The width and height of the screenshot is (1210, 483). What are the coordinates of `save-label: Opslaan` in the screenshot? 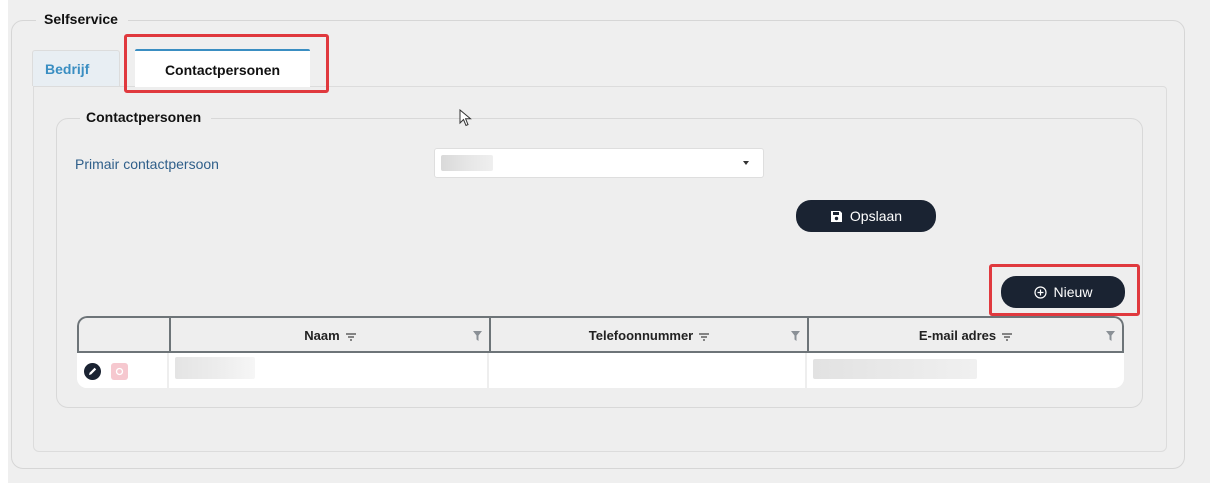 It's located at (876, 216).